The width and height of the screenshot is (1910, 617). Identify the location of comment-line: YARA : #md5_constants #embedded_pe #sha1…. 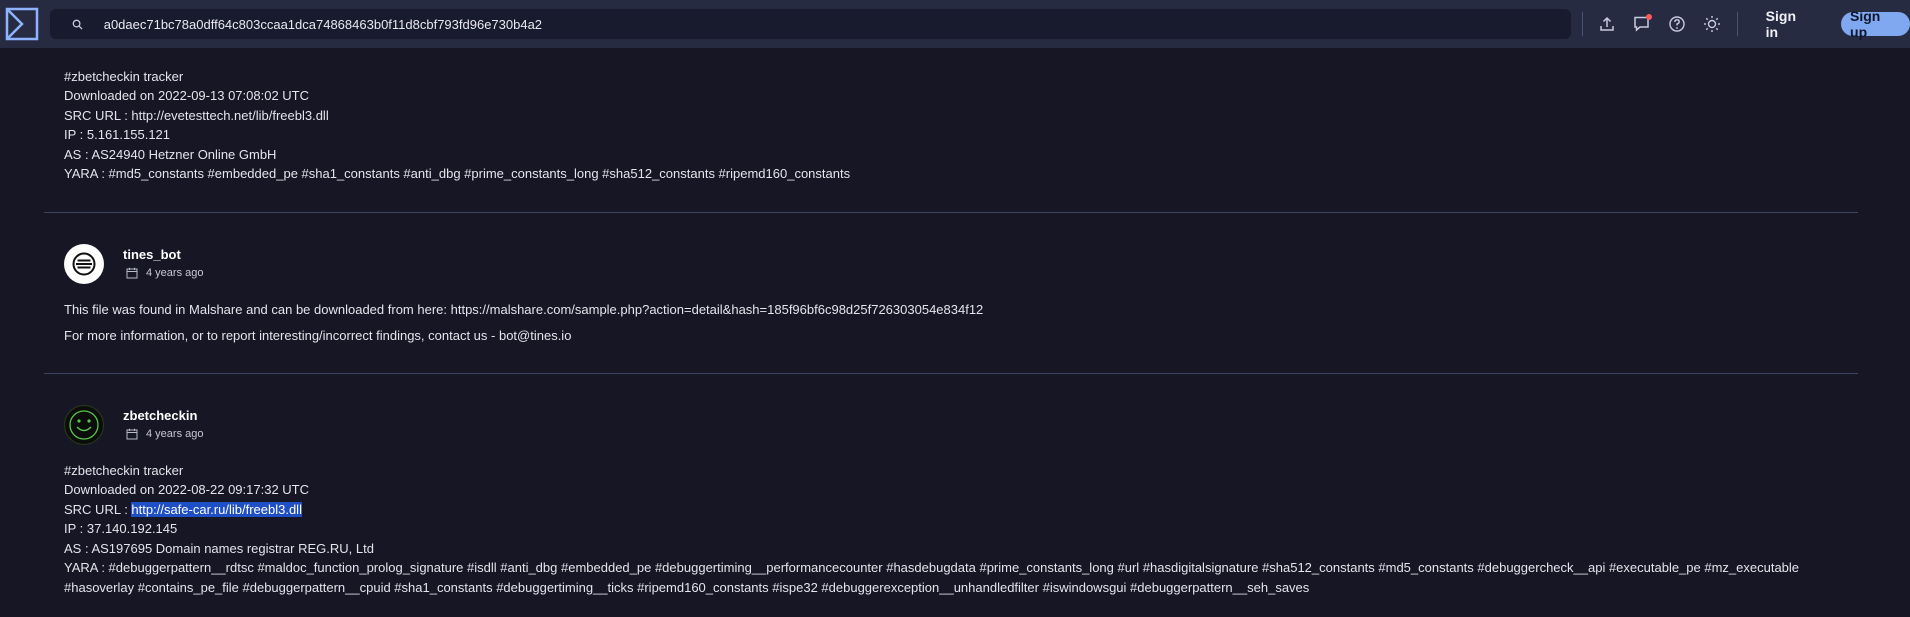
(457, 173).